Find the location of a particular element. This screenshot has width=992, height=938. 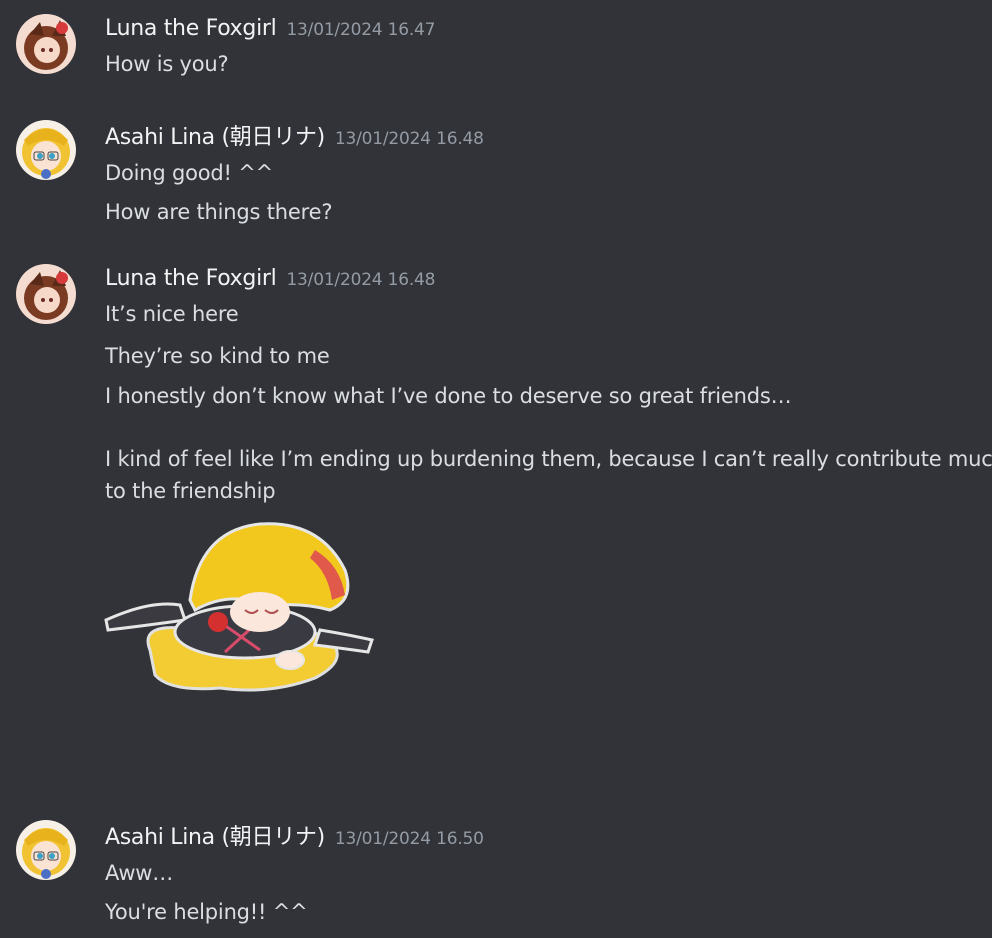

message-text: How are things there? is located at coordinates (219, 212).